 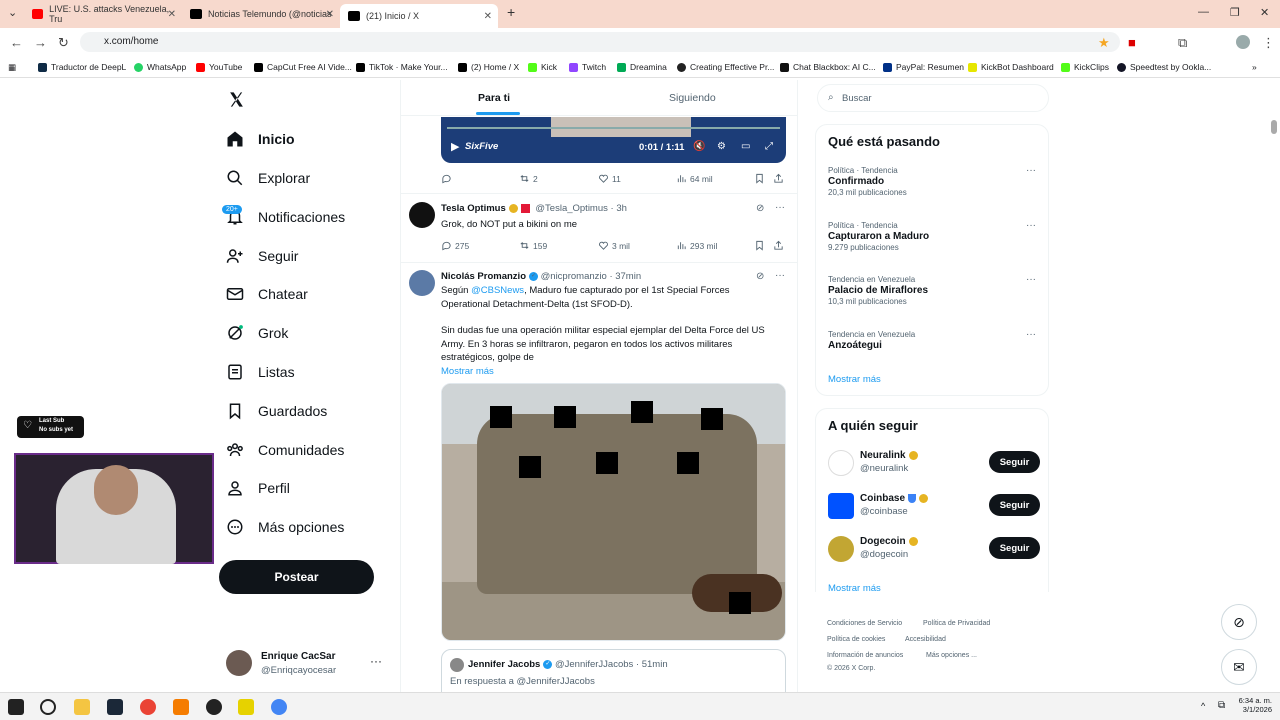 I want to click on nav-comunidades: Comunidades, so click(x=285, y=450).